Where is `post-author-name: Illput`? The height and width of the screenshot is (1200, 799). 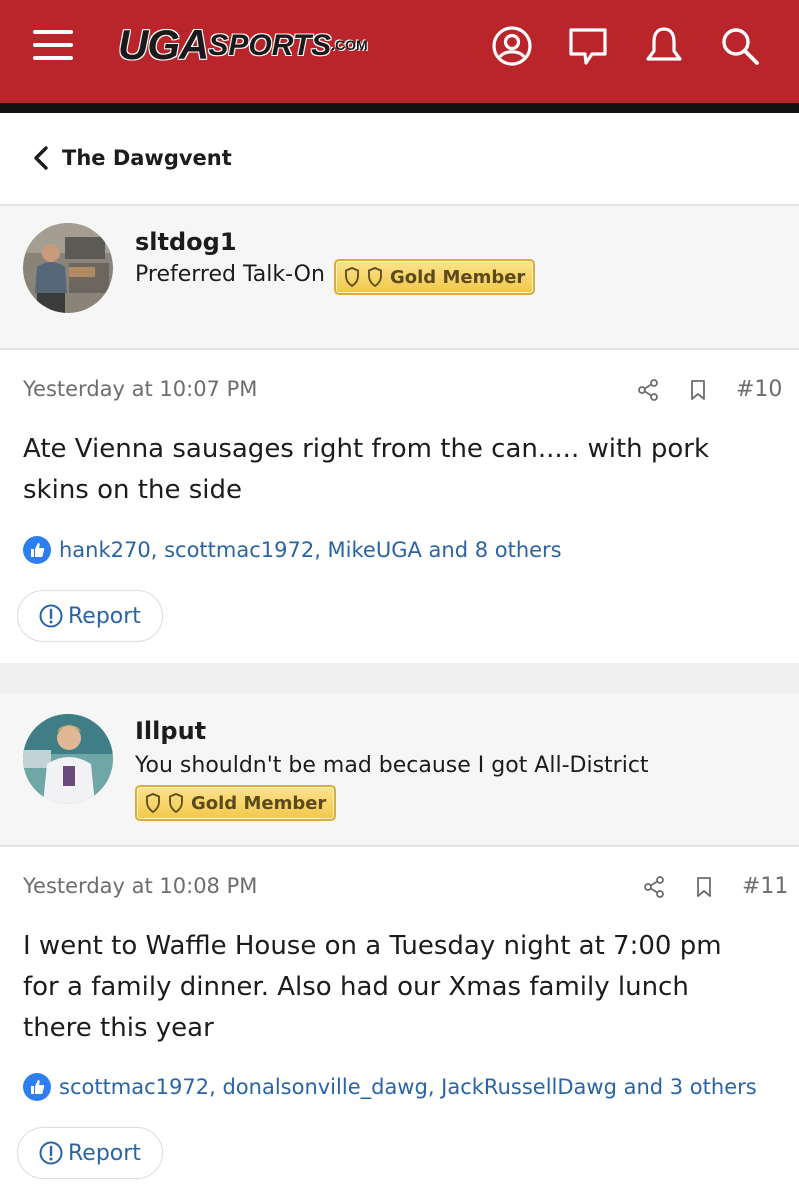
post-author-name: Illput is located at coordinates (170, 731).